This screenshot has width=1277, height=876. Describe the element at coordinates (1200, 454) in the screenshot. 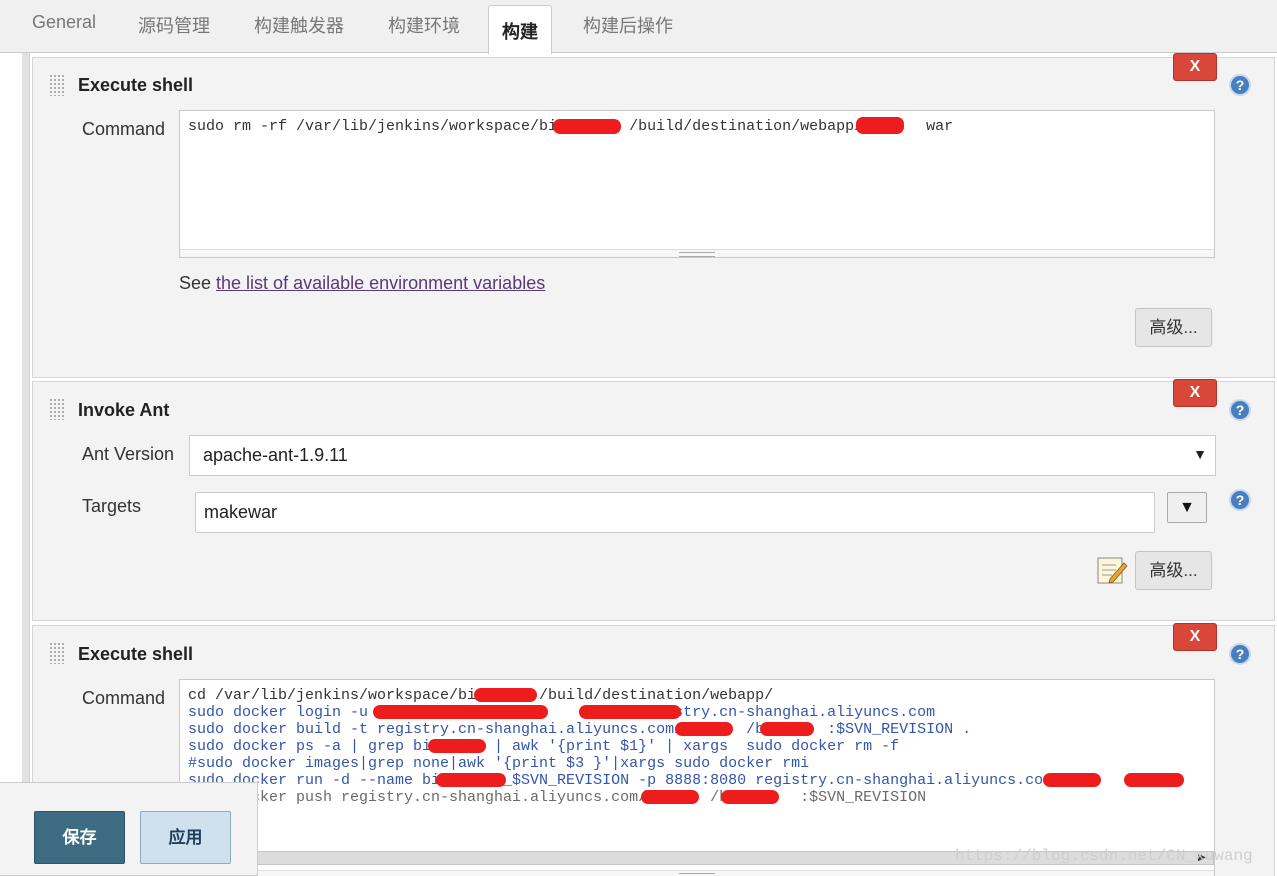

I see `dropdown-arrow-icon: ▼` at that location.